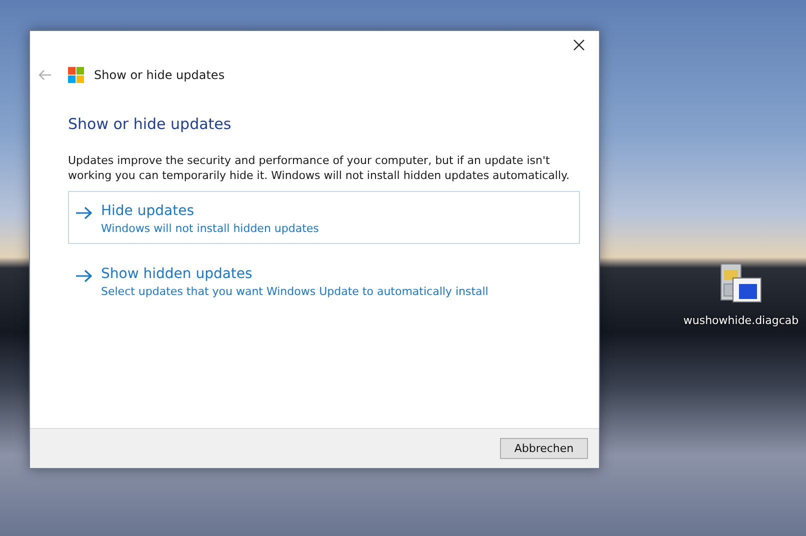 The width and height of the screenshot is (806, 536). Describe the element at coordinates (544, 448) in the screenshot. I see `cancel-button: Abbrechen` at that location.